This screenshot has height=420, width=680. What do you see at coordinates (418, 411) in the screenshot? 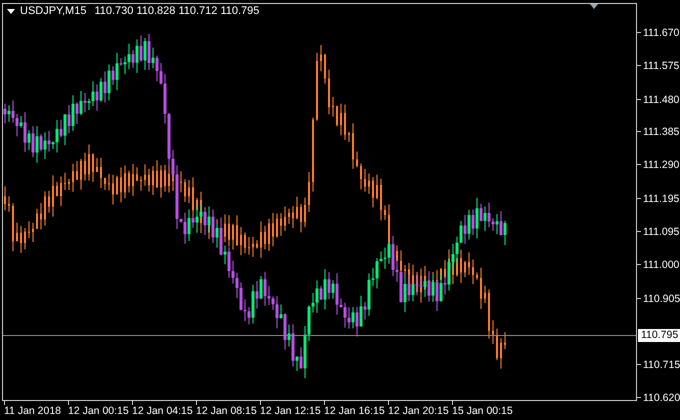
I see `time-axis-label: 12 Jan 20:15` at bounding box center [418, 411].